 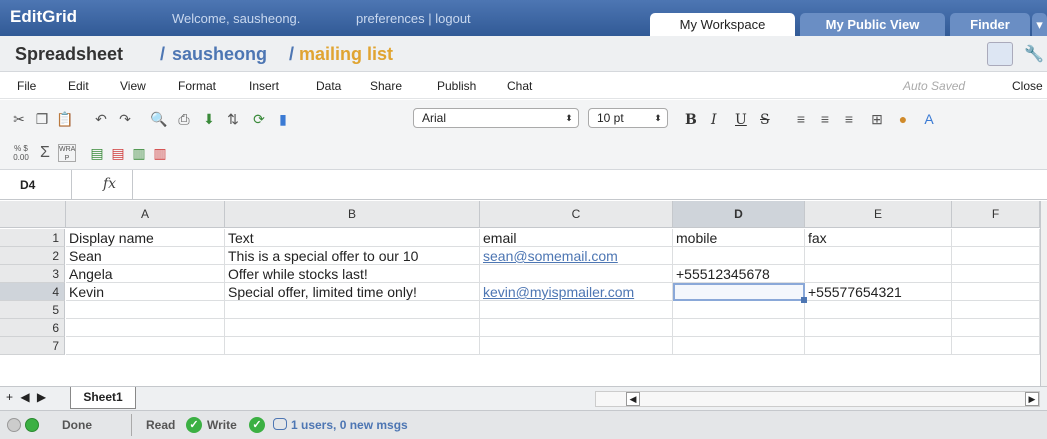 What do you see at coordinates (739, 238) in the screenshot?
I see `grid-cell: mobile` at bounding box center [739, 238].